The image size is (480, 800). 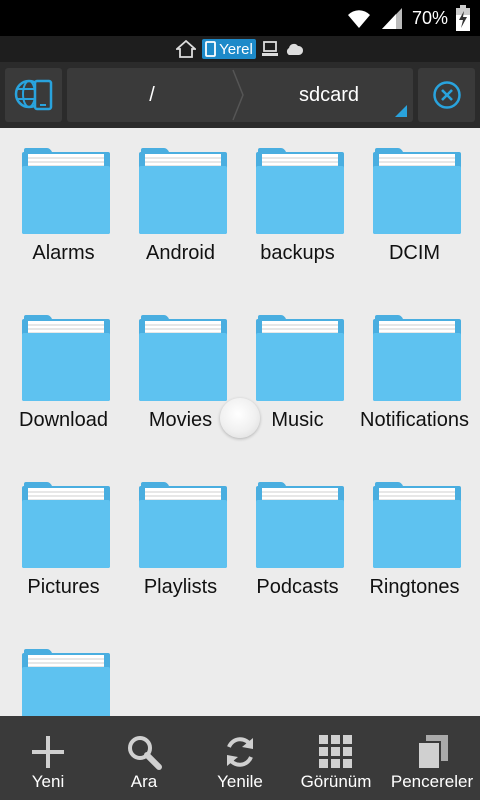 I want to click on folder-label: Notifications, so click(x=414, y=420).